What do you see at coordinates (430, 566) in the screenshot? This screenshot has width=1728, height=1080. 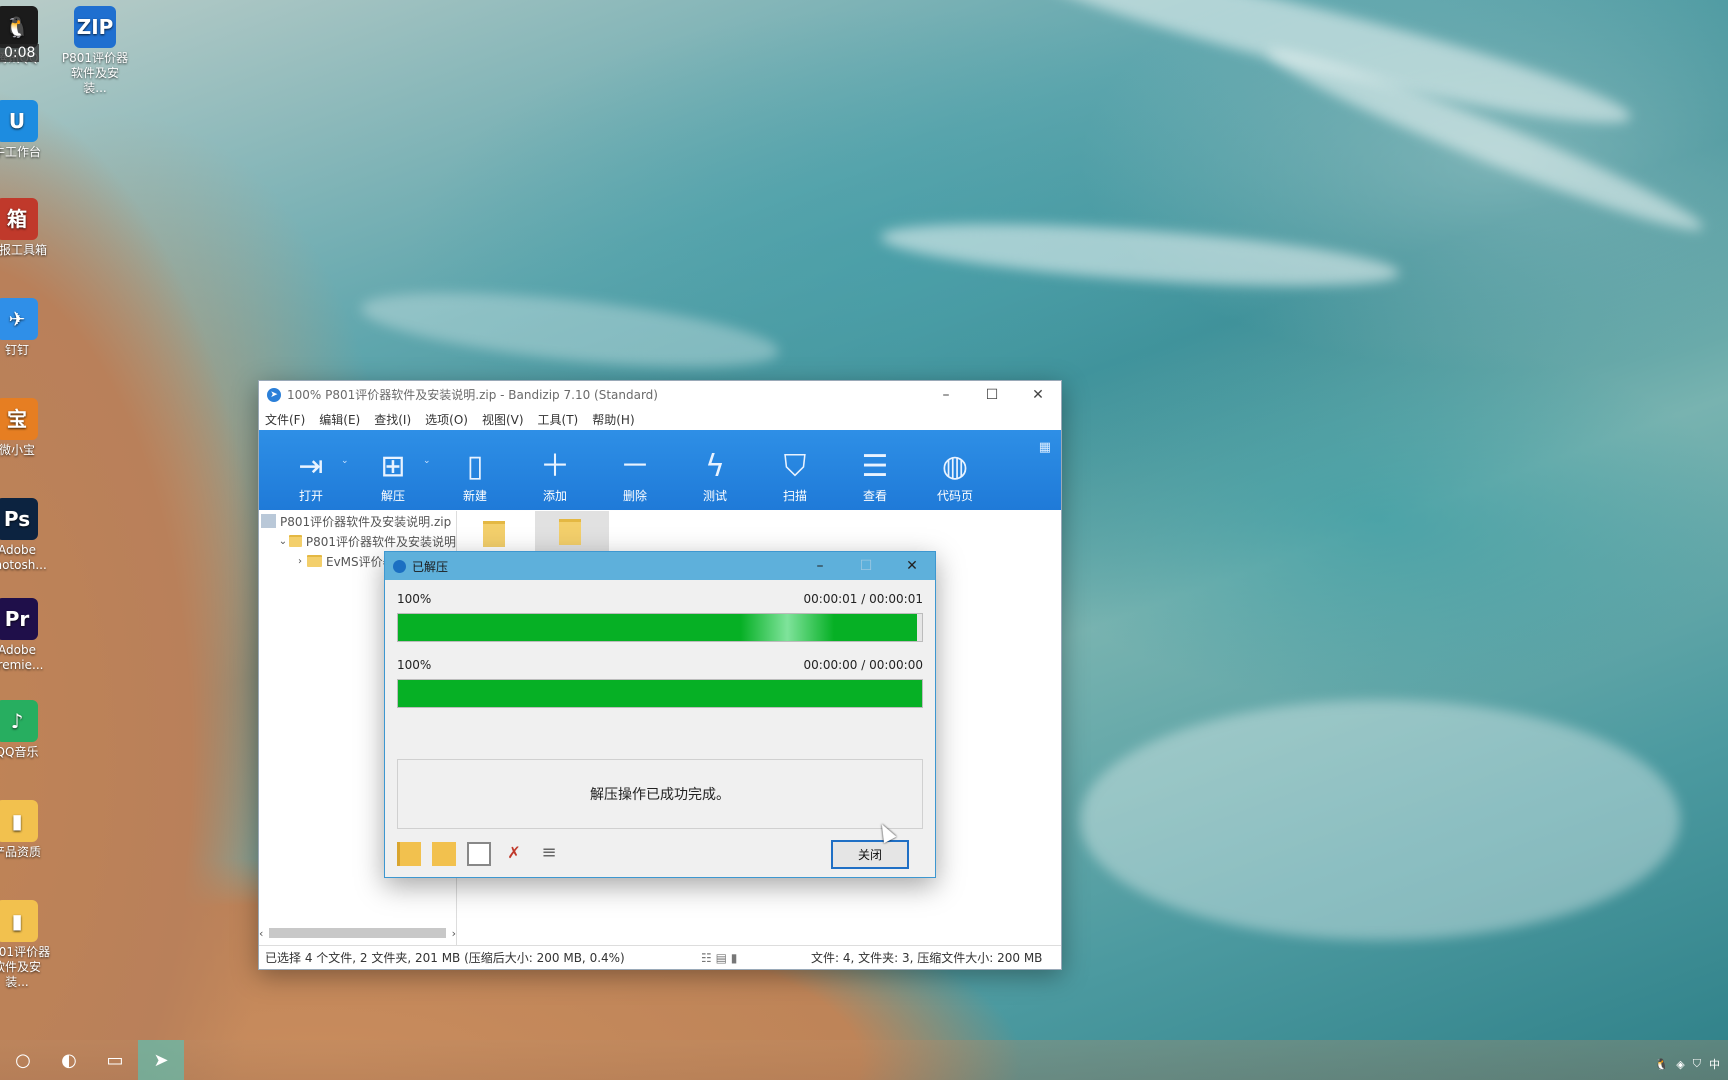 I see `dialog-title: 已解压` at bounding box center [430, 566].